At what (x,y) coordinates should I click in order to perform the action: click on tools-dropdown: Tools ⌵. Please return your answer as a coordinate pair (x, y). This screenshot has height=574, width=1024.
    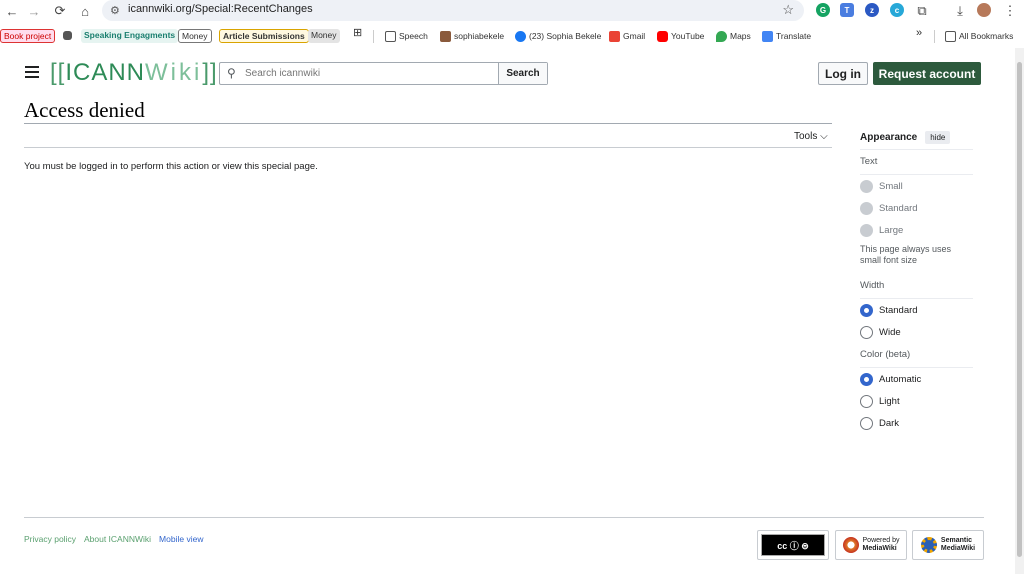
    Looking at the image, I should click on (811, 136).